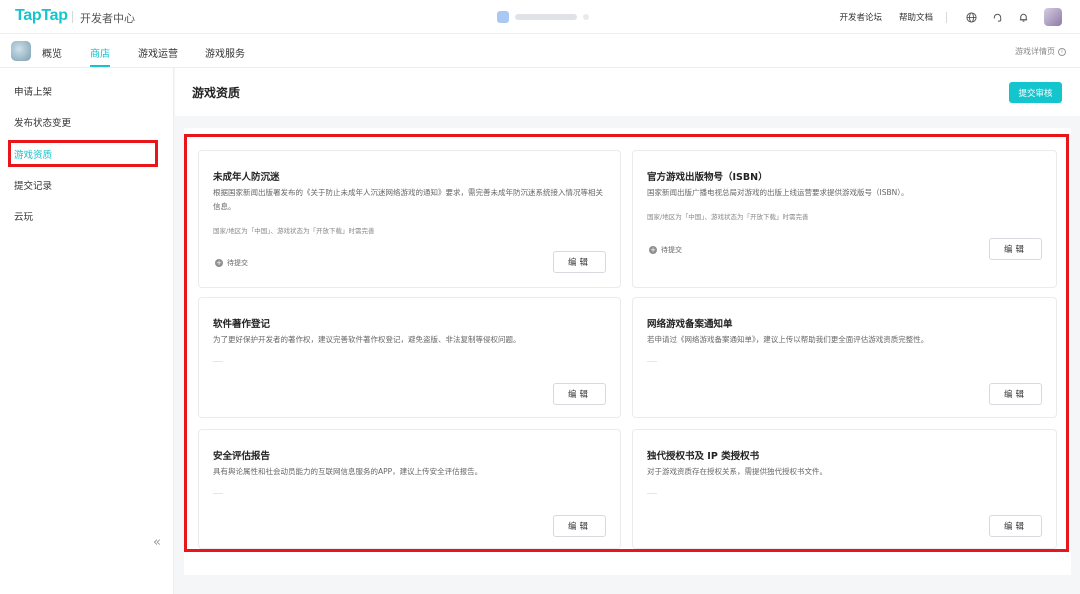 The image size is (1080, 594). Describe the element at coordinates (72, 17) in the screenshot. I see `logo-divider` at that location.